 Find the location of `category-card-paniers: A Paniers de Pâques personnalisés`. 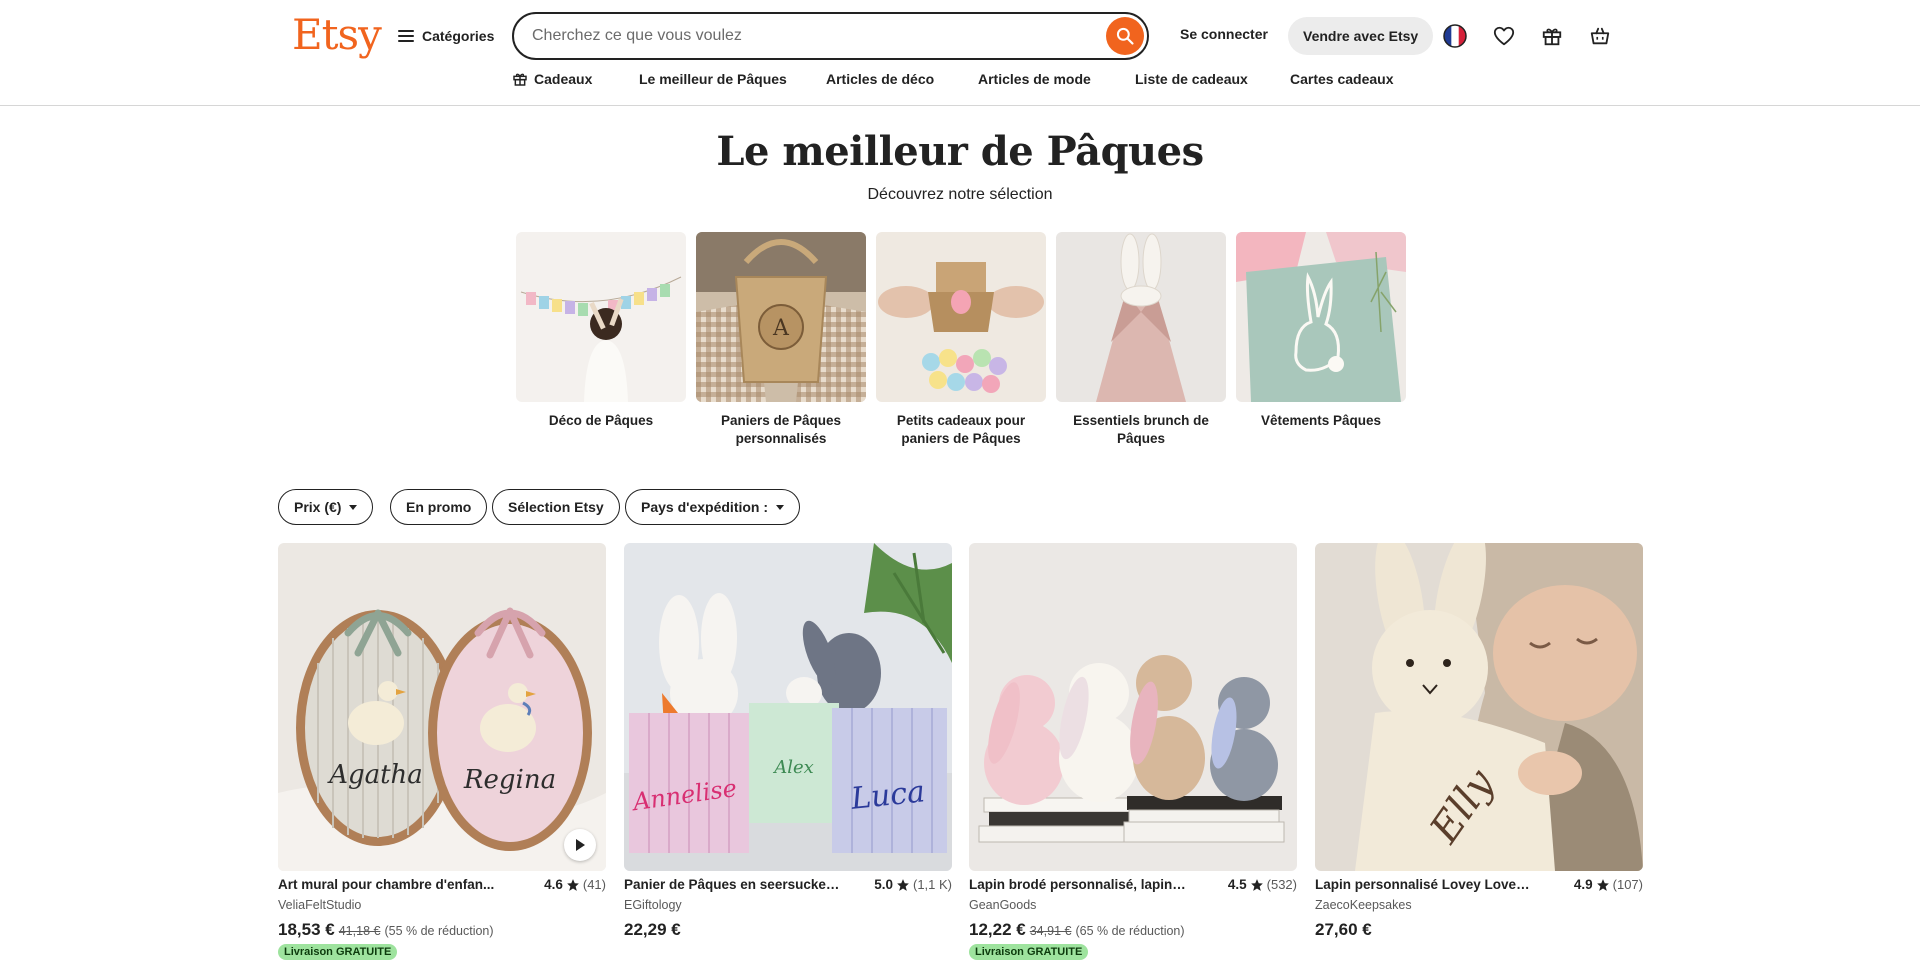

category-card-paniers: A Paniers de Pâques personnalisés is located at coordinates (781, 340).